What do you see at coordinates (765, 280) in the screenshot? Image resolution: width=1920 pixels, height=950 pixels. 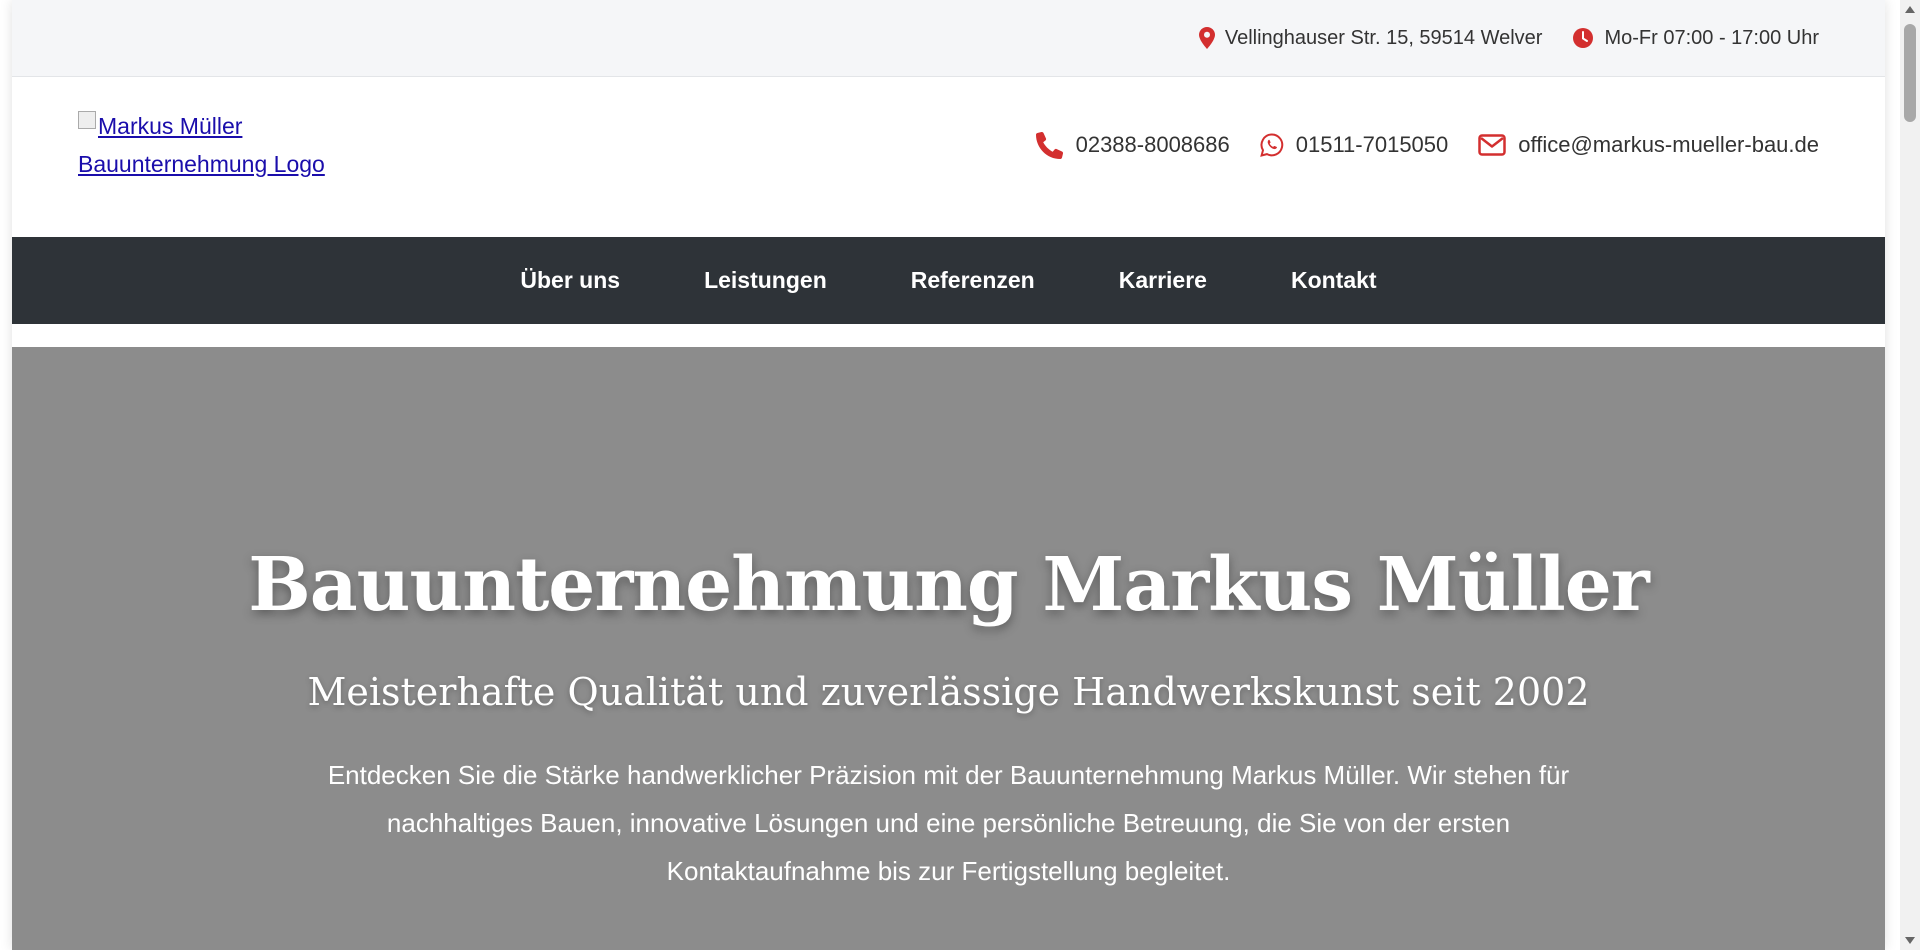 I see `nav-item-leistungen: Leistungen` at bounding box center [765, 280].